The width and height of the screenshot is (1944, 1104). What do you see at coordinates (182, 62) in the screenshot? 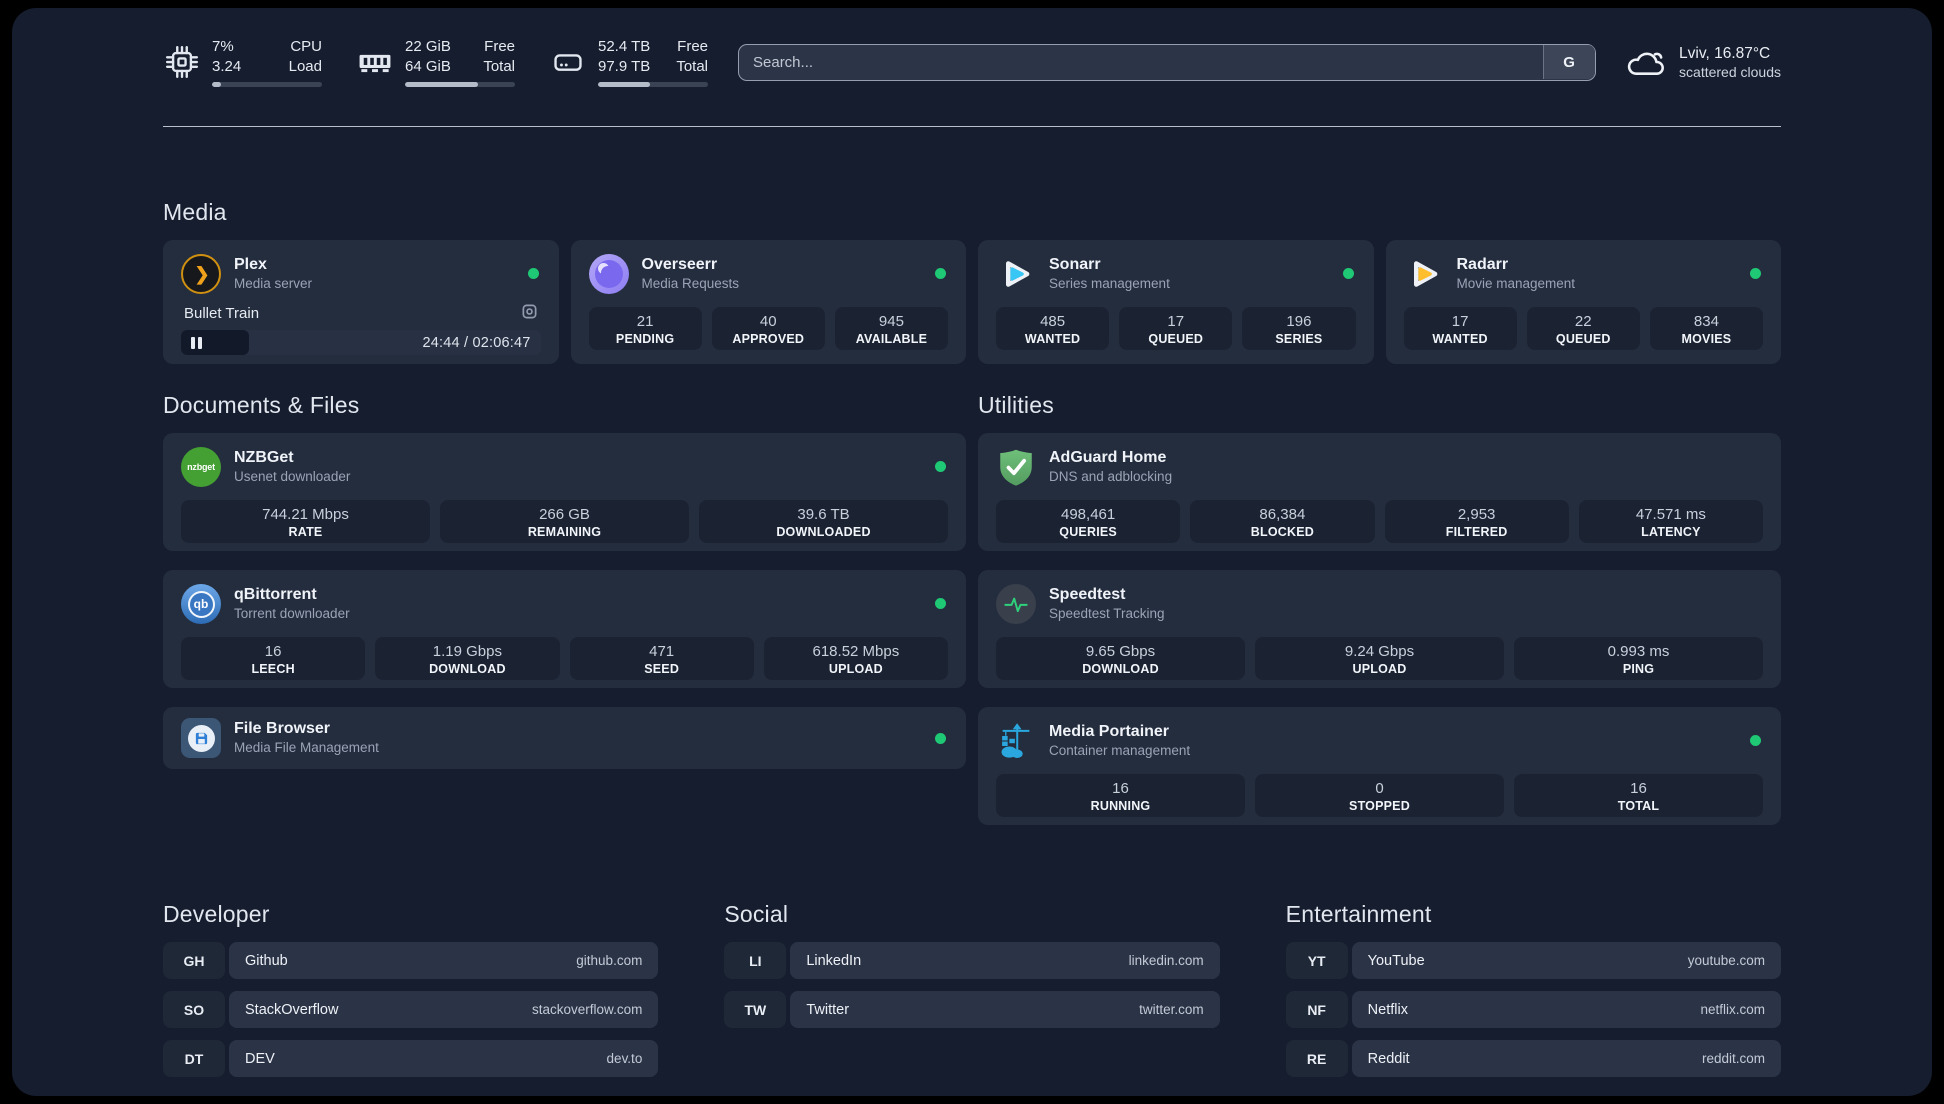
I see `cpu-icon` at bounding box center [182, 62].